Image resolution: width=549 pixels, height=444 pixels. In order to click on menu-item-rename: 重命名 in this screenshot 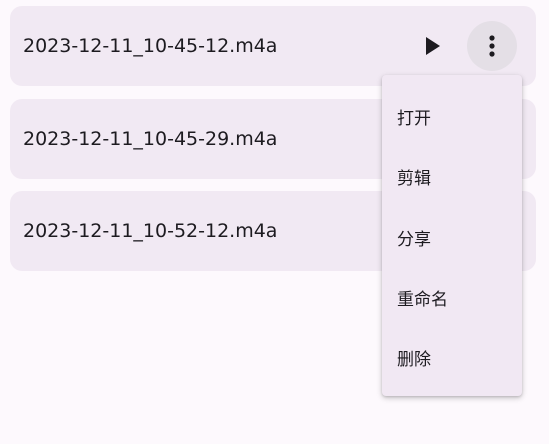, I will do `click(452, 297)`.